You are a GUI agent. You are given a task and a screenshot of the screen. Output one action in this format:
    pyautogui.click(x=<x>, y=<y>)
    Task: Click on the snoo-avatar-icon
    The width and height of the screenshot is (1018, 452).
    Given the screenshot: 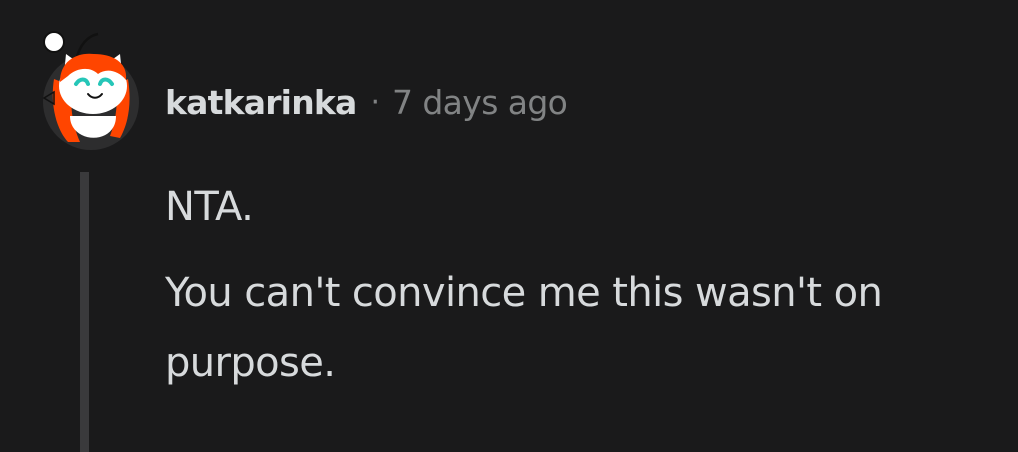 What is the action you would take?
    pyautogui.click(x=91, y=87)
    